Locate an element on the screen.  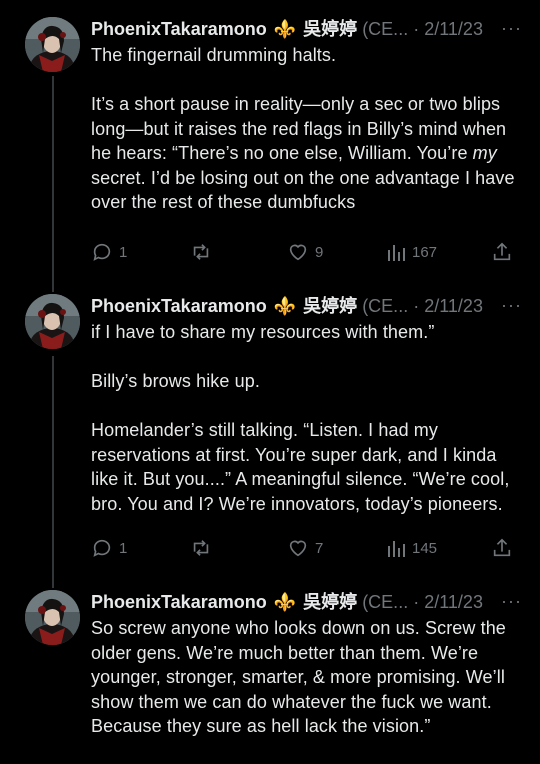
views-button: 167 is located at coordinates (411, 252).